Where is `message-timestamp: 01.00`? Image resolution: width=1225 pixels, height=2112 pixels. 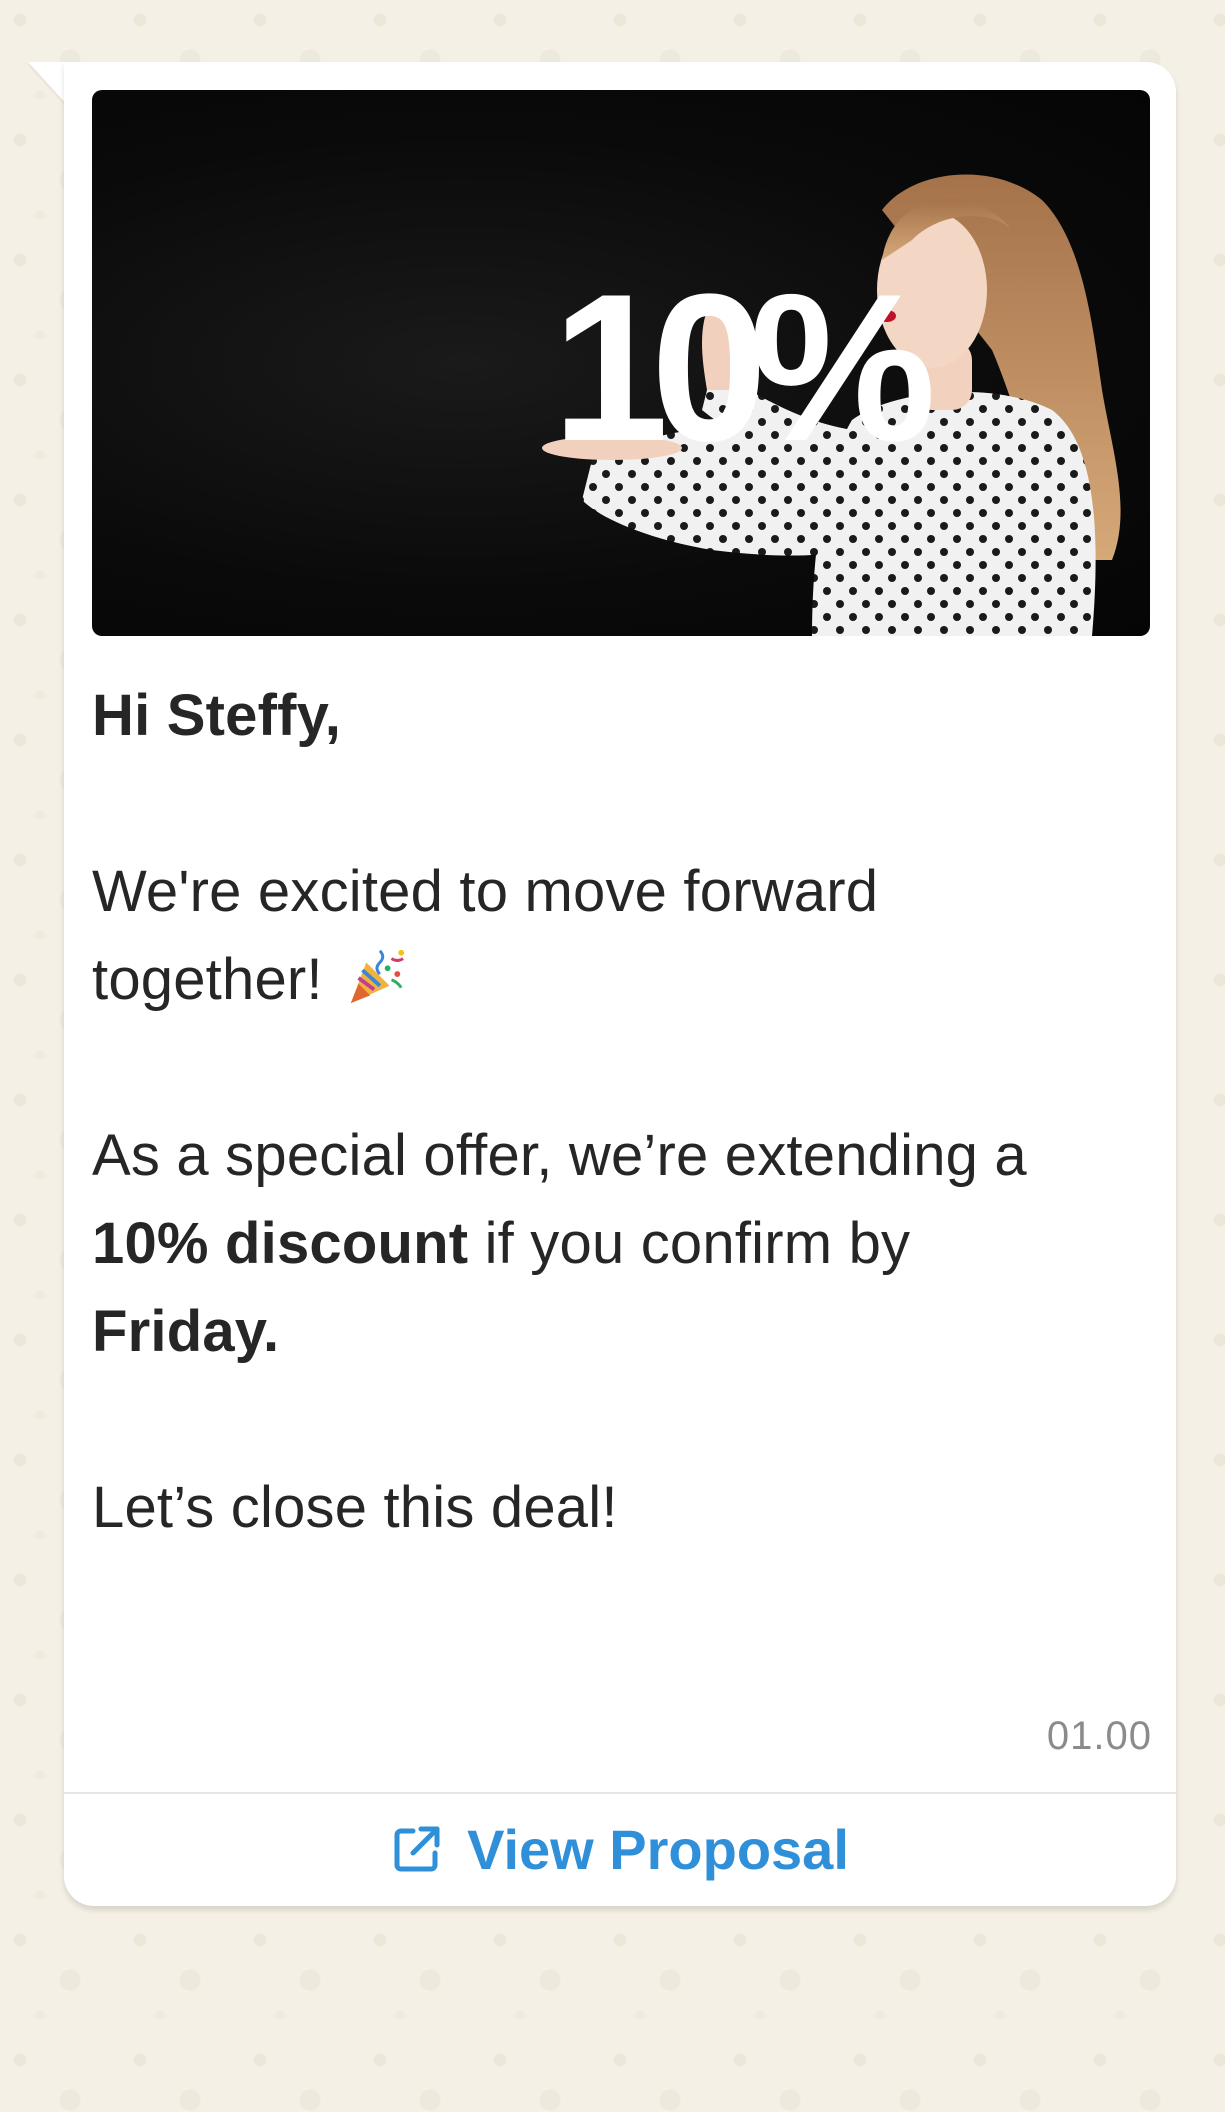
message-timestamp: 01.00 is located at coordinates (1099, 1736).